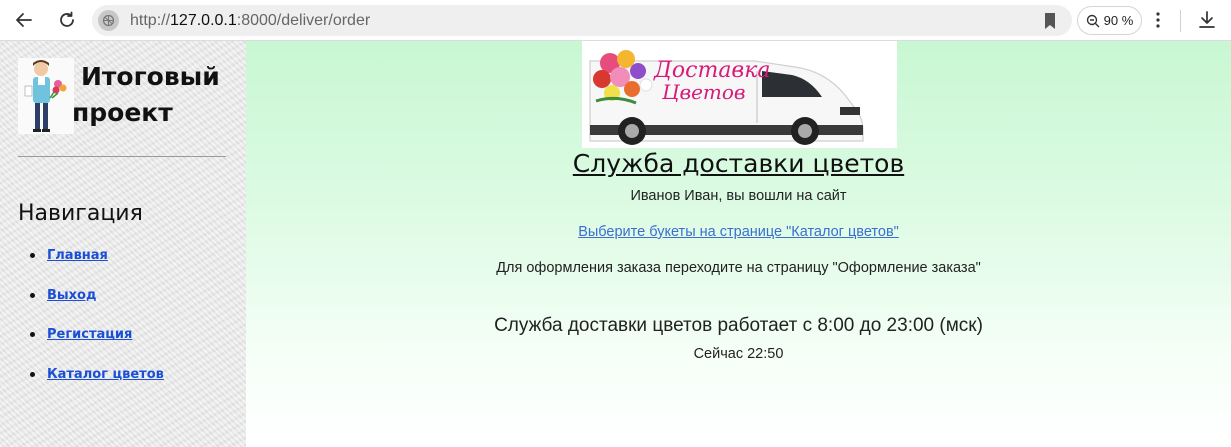  Describe the element at coordinates (738, 196) in the screenshot. I see `logged-in-message: Иванов Иван, вы вошли на сайт` at that location.